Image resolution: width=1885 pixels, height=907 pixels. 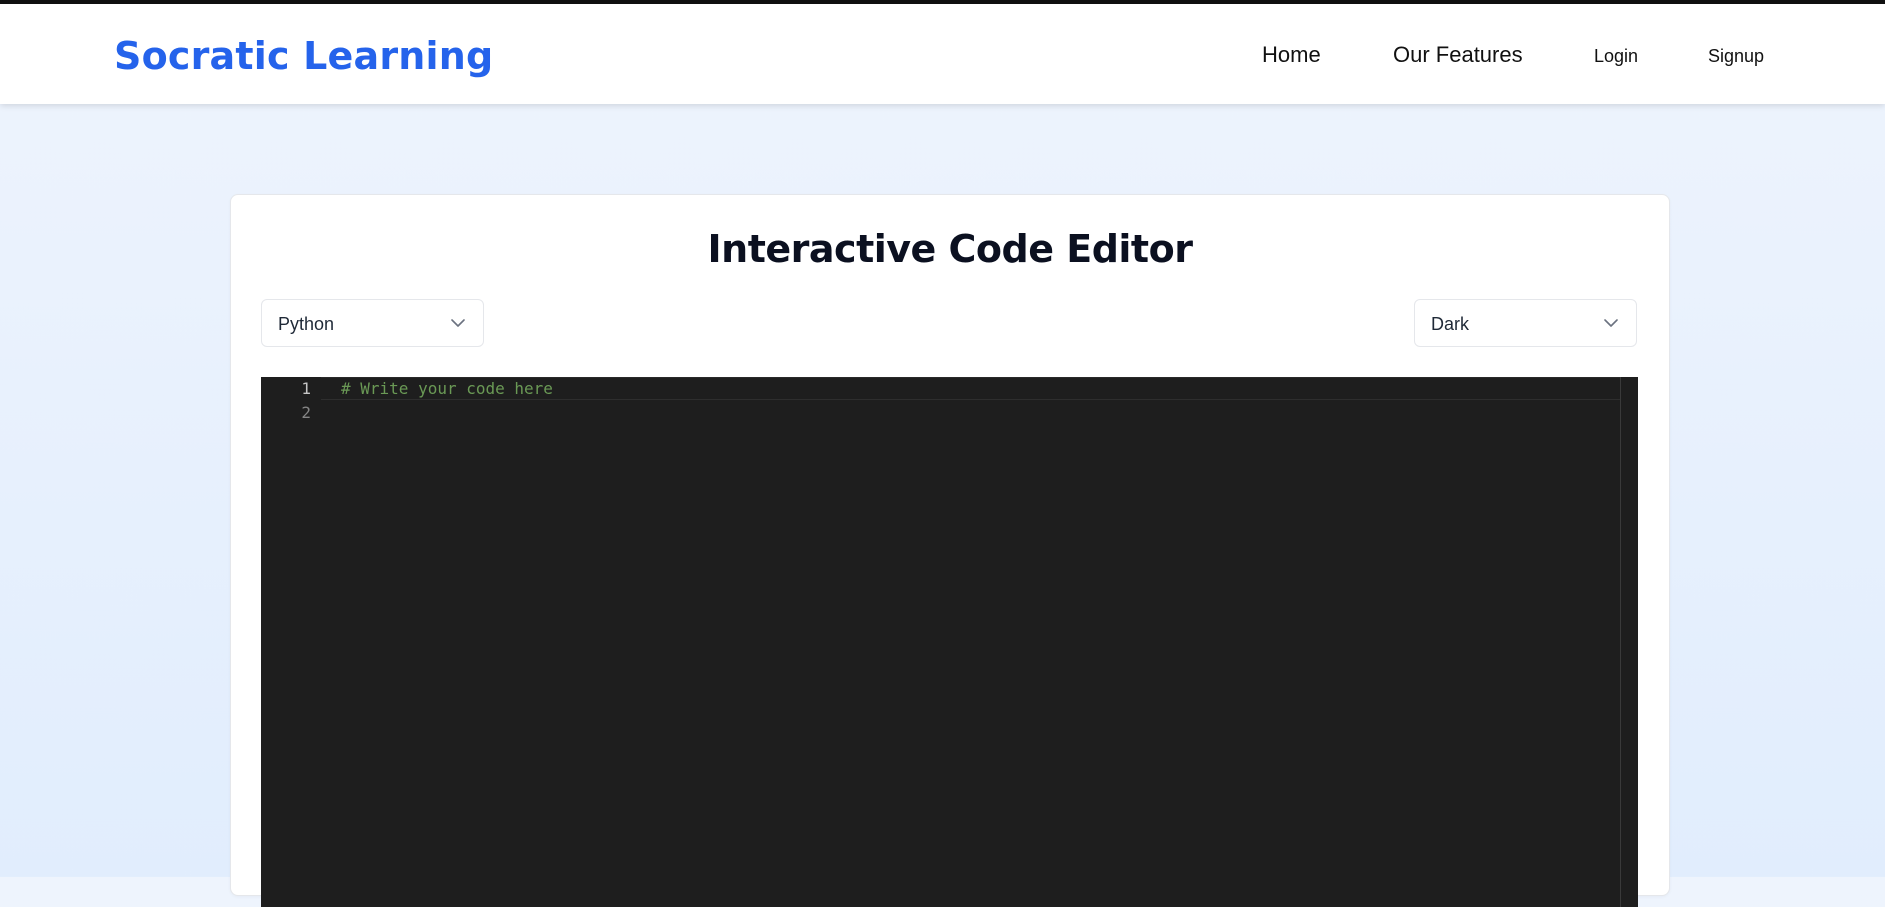 What do you see at coordinates (372, 323) in the screenshot?
I see `language-select: Python` at bounding box center [372, 323].